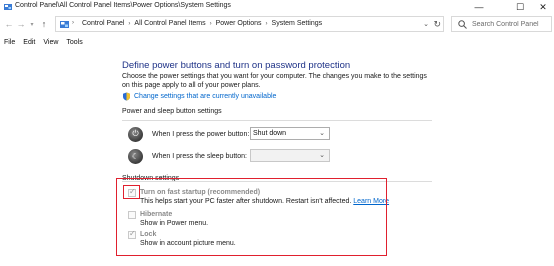 Image resolution: width=554 pixels, height=266 pixels. I want to click on maximize-button: ☐, so click(520, 7).